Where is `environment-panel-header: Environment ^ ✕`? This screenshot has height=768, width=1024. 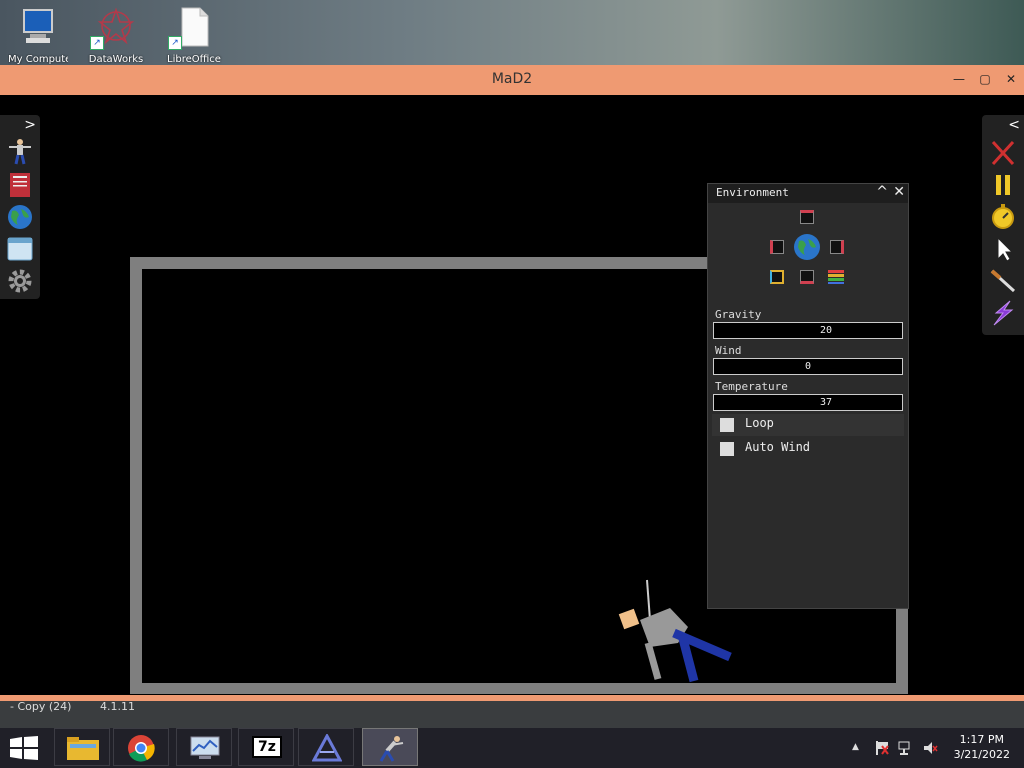
environment-panel-header: Environment ^ ✕ is located at coordinates (808, 193).